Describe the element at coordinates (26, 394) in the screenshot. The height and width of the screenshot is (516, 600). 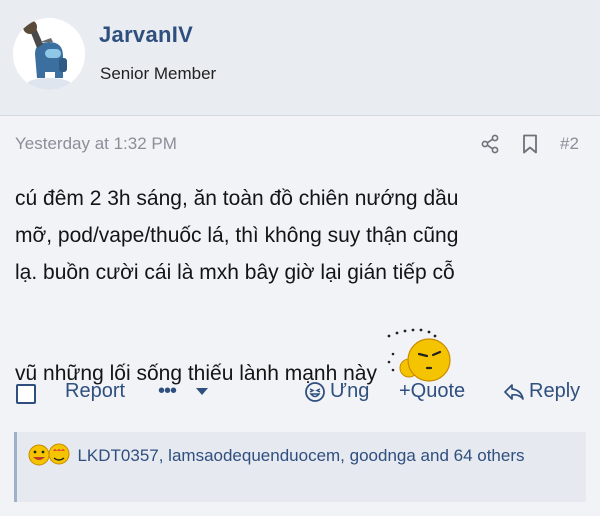
I see `select-checkbox` at that location.